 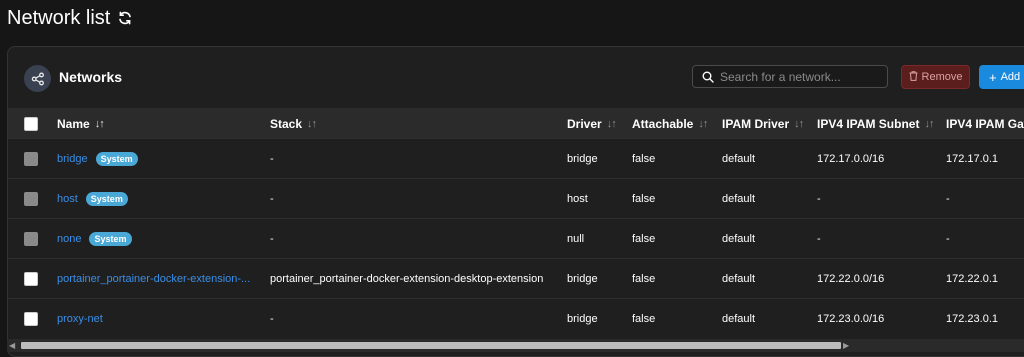 I want to click on plus-icon: +, so click(x=993, y=77).